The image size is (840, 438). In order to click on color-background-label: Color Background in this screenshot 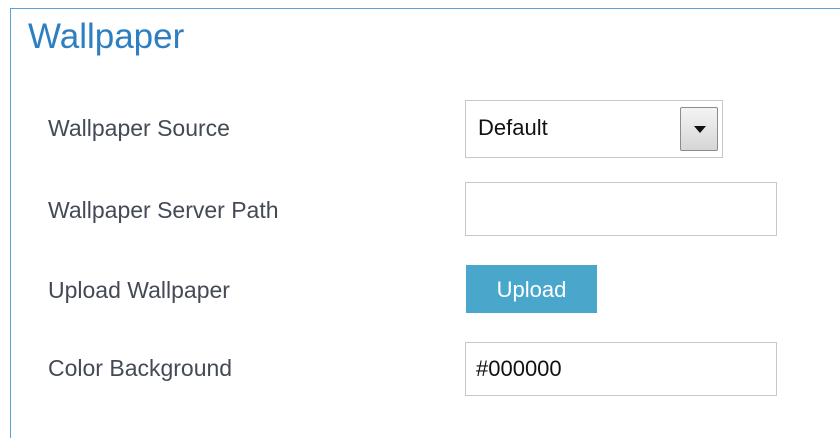, I will do `click(140, 368)`.